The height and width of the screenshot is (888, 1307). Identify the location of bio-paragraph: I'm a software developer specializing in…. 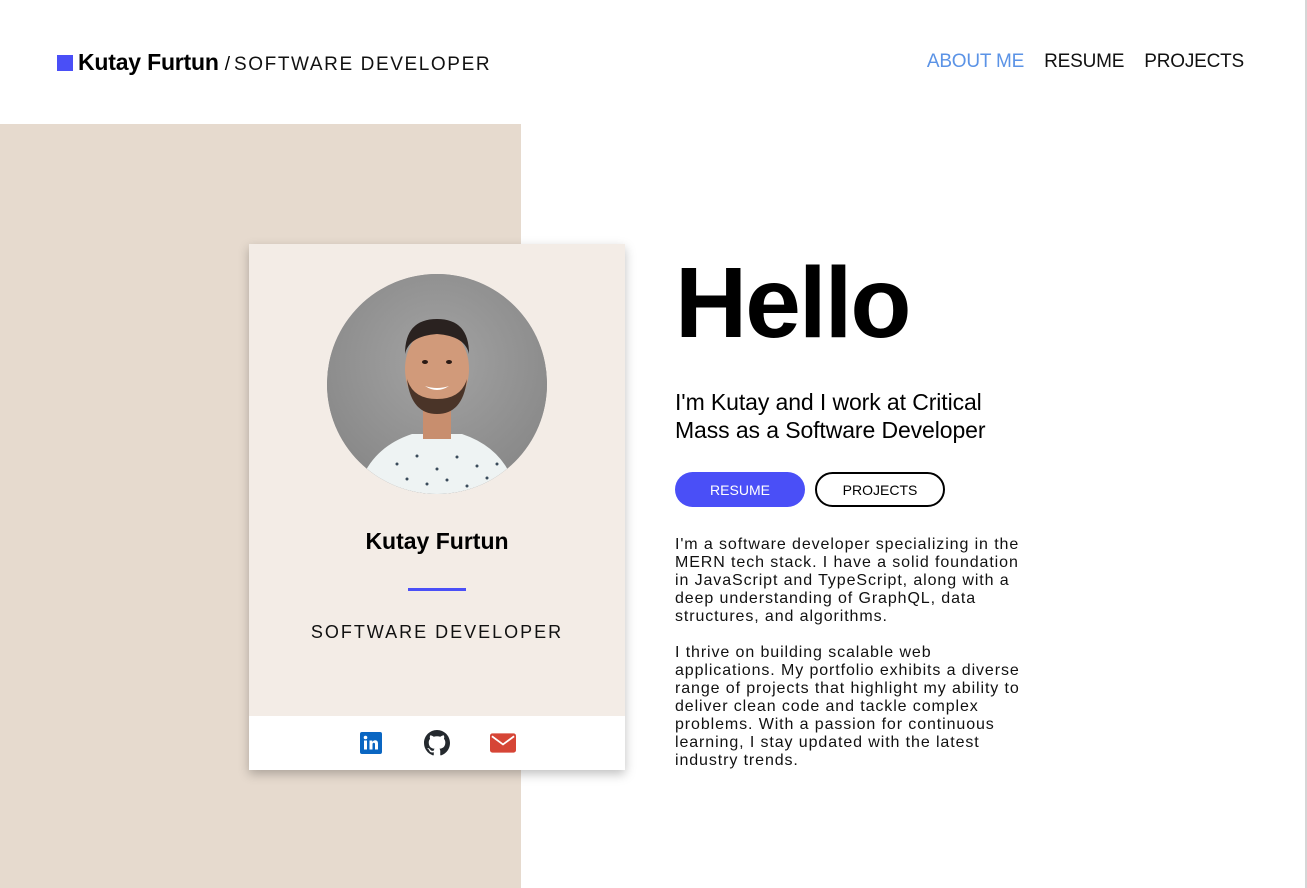
(847, 580).